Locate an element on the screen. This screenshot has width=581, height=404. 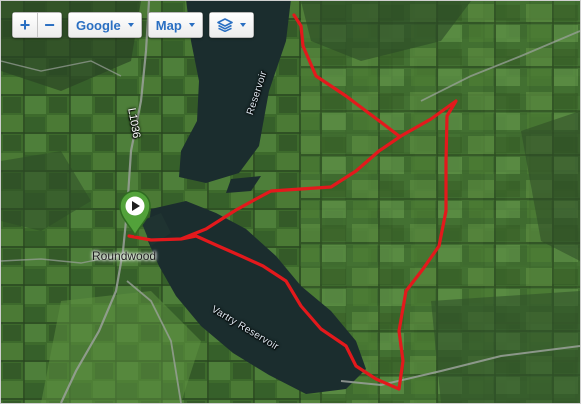
town-label: Roundwood is located at coordinates (124, 256).